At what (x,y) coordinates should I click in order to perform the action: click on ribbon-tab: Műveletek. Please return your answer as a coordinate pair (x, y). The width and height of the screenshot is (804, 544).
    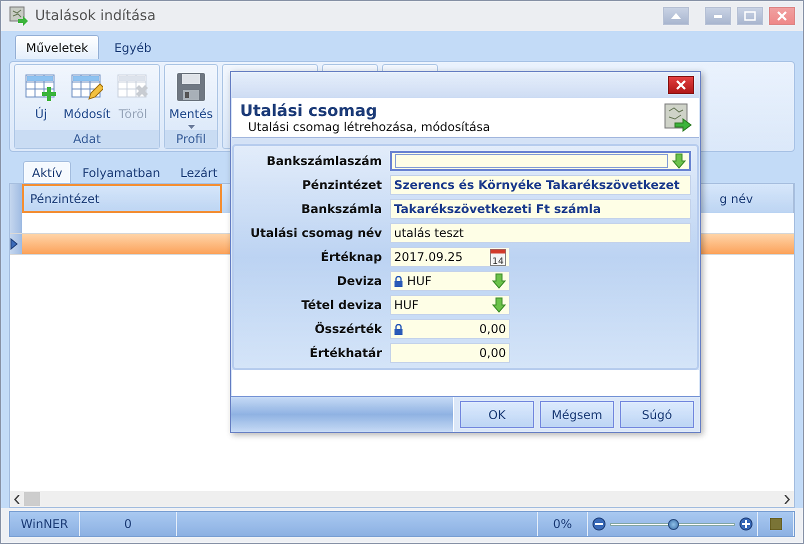
    Looking at the image, I should click on (57, 47).